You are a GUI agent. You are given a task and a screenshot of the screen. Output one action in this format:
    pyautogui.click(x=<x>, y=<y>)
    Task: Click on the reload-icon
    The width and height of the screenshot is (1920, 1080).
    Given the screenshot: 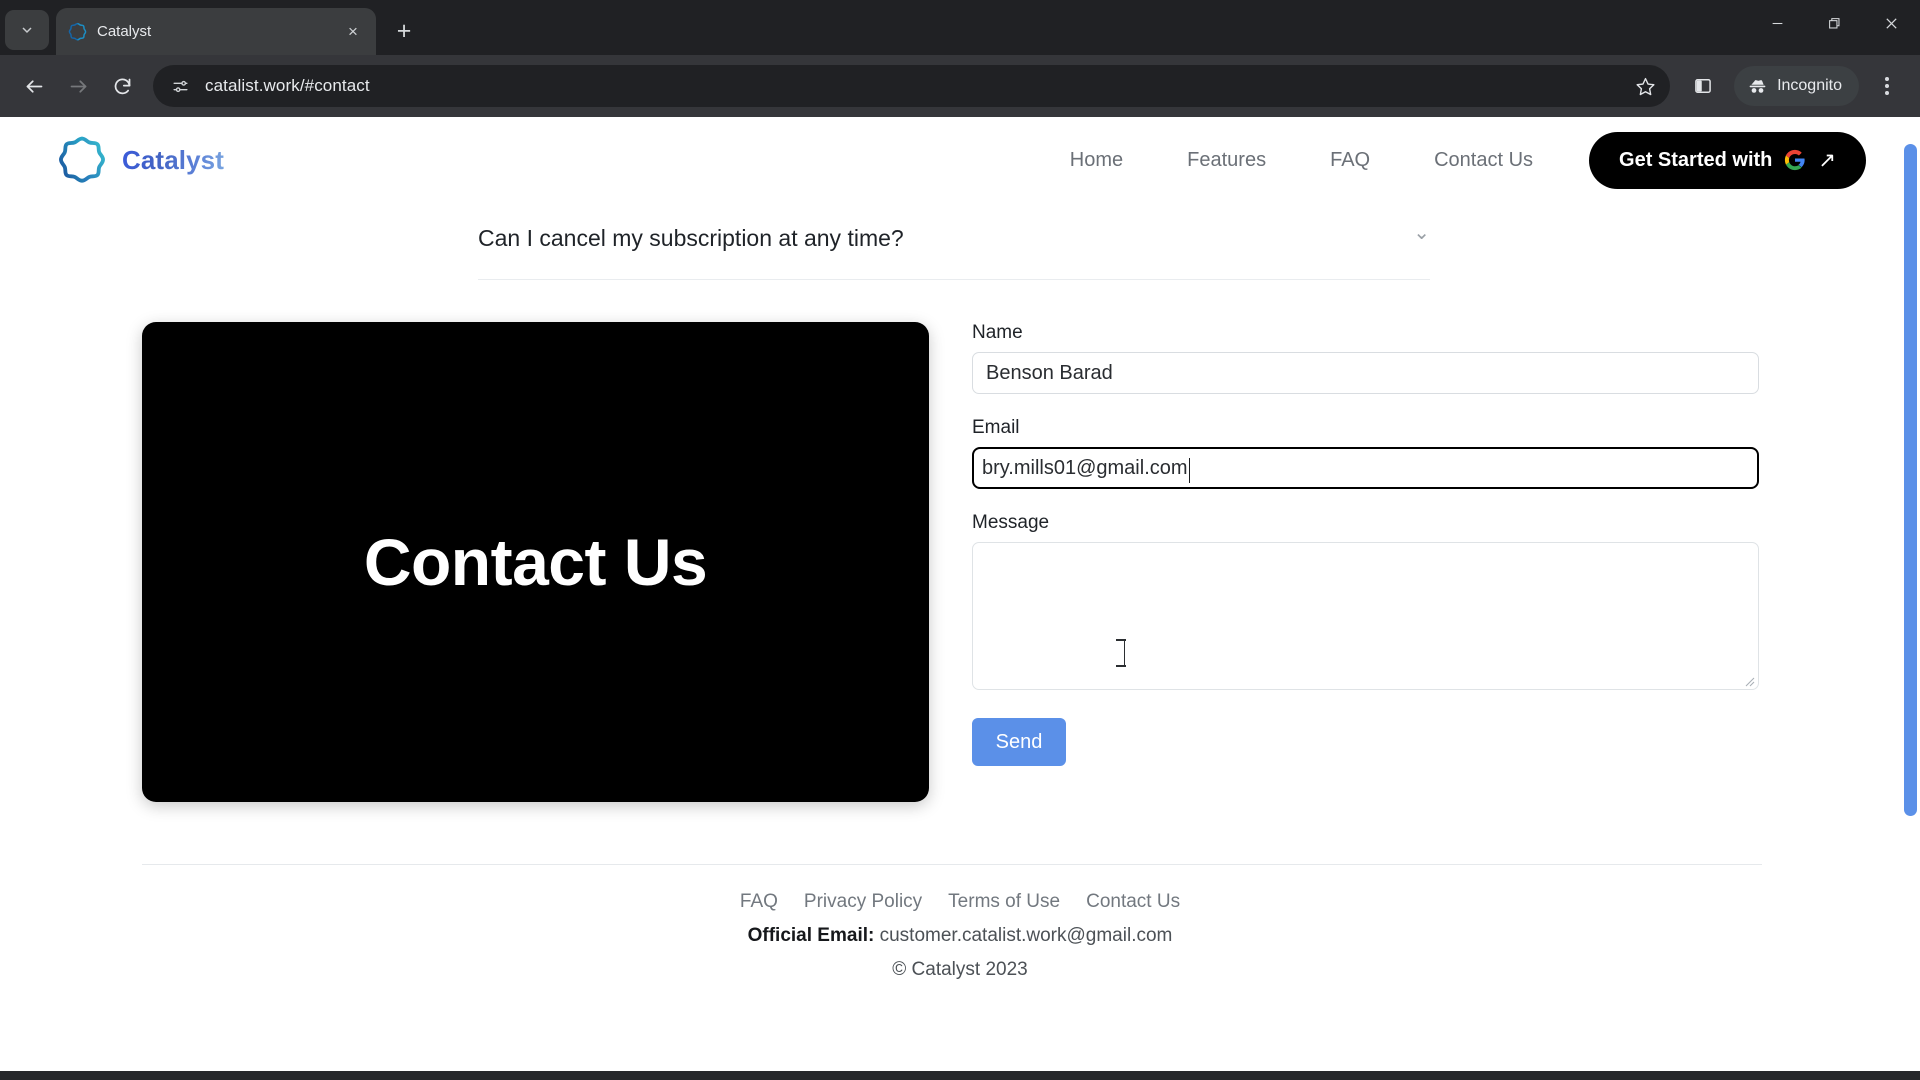 What is the action you would take?
    pyautogui.click(x=122, y=86)
    